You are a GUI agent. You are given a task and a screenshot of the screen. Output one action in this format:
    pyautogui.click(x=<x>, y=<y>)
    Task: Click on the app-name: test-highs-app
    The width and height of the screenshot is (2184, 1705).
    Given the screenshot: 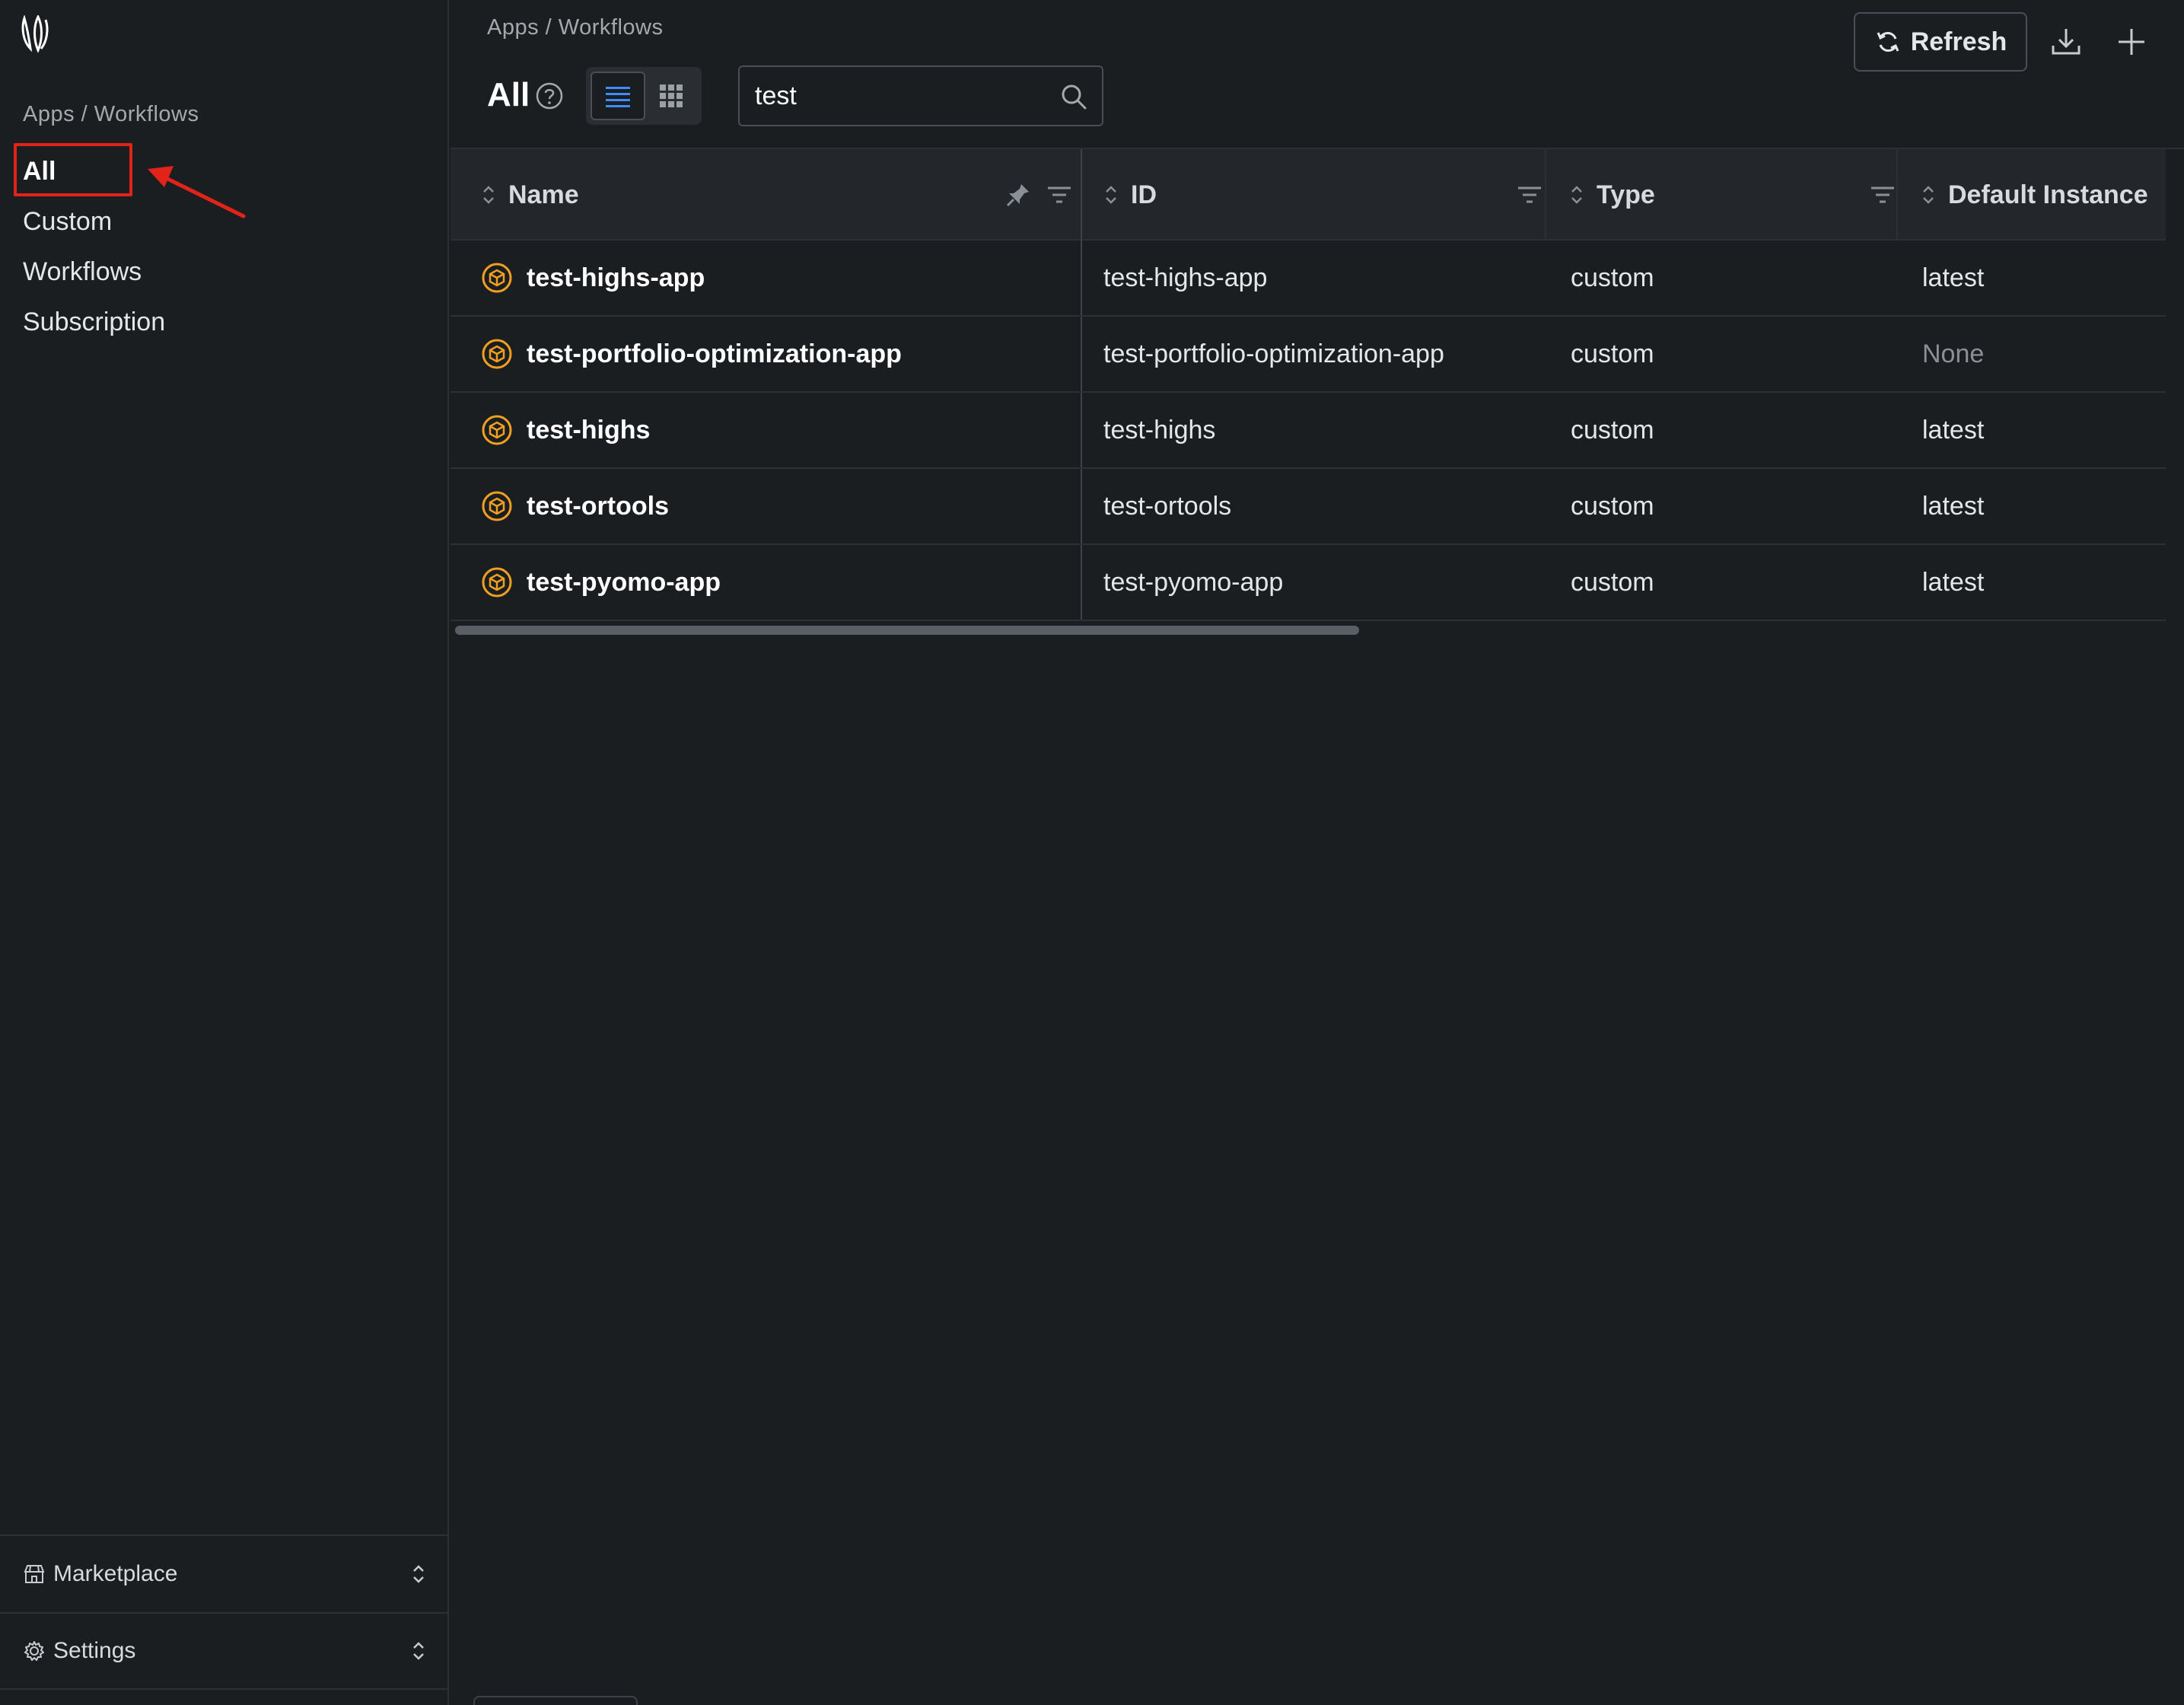 What is the action you would take?
    pyautogui.click(x=616, y=277)
    